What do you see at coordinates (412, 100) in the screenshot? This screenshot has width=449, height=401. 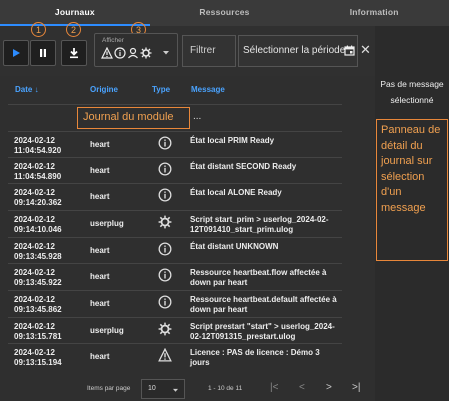 I see `no-message-line2: sélectionné` at bounding box center [412, 100].